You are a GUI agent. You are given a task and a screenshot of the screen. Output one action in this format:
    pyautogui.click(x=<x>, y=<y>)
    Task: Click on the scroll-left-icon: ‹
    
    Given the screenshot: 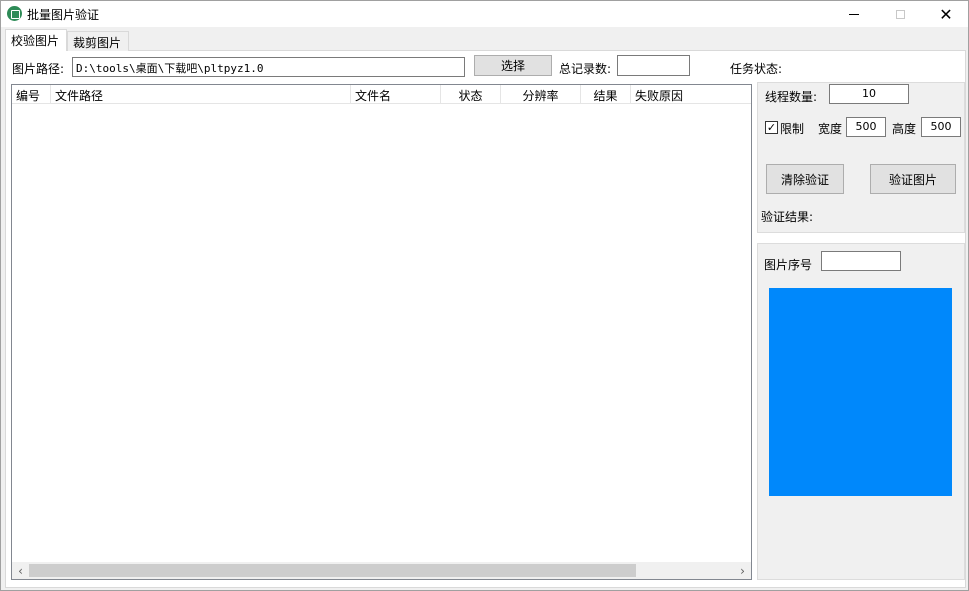 What is the action you would take?
    pyautogui.click(x=20, y=570)
    